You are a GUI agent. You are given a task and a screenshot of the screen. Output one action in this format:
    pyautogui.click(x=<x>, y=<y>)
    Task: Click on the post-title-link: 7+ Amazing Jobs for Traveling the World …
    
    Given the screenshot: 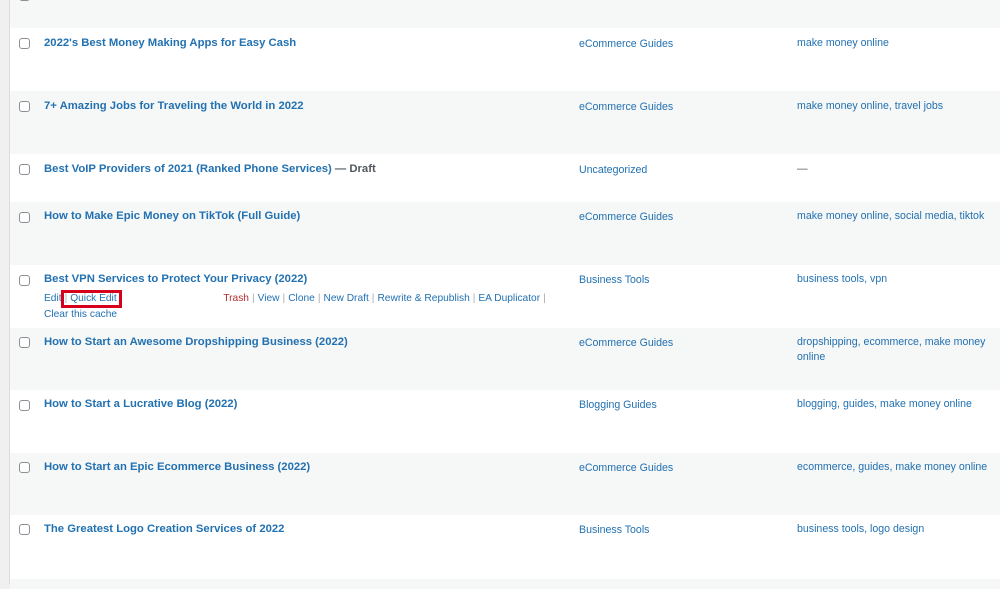 What is the action you would take?
    pyautogui.click(x=174, y=106)
    